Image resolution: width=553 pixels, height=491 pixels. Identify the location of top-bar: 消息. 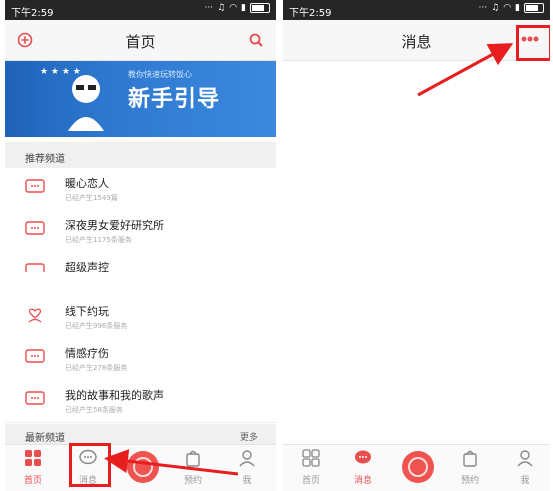
(416, 40).